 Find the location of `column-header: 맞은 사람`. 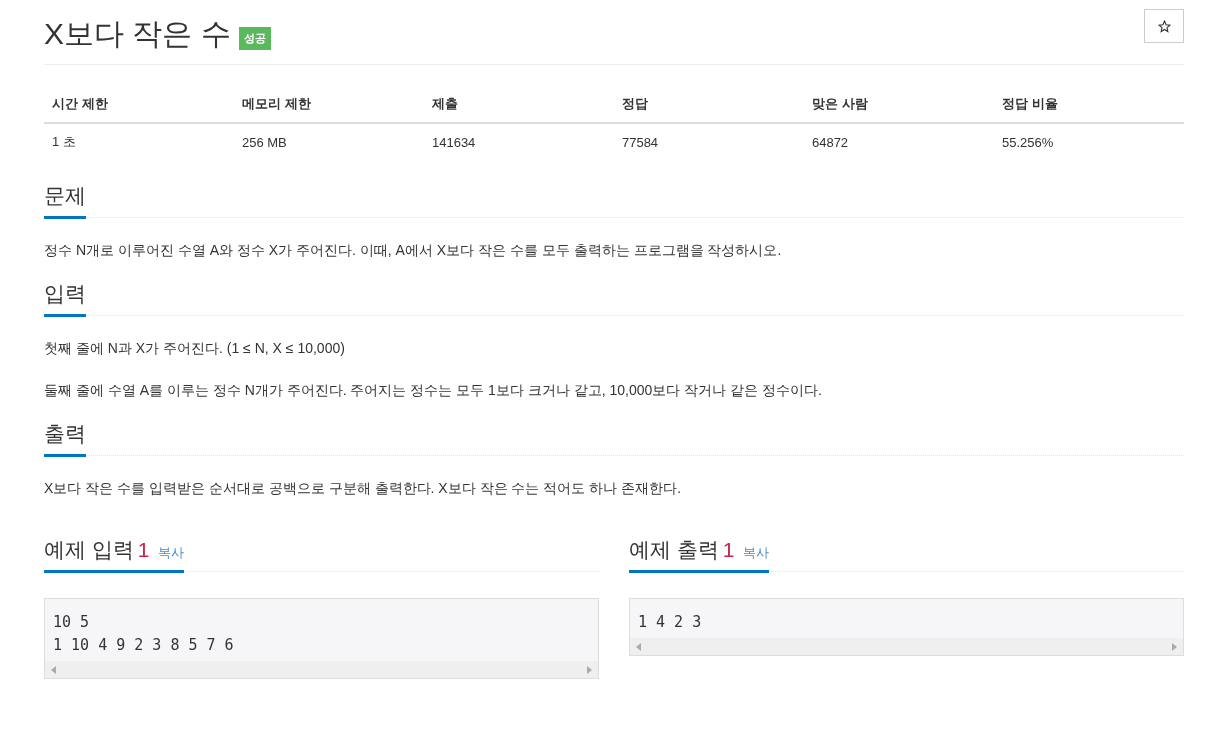

column-header: 맞은 사람 is located at coordinates (898, 104).